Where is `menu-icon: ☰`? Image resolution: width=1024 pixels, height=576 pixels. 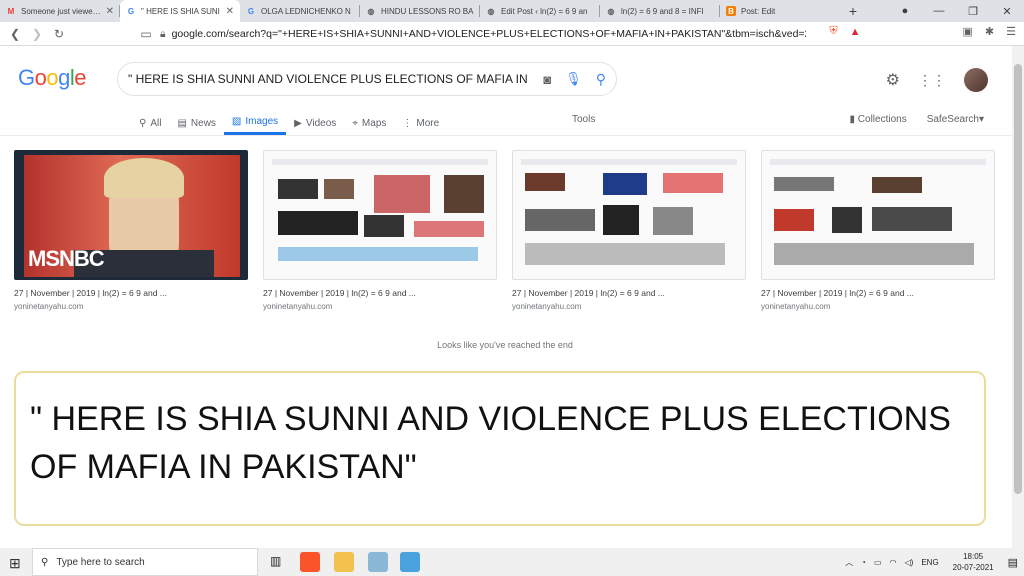 menu-icon: ☰ is located at coordinates (1011, 31).